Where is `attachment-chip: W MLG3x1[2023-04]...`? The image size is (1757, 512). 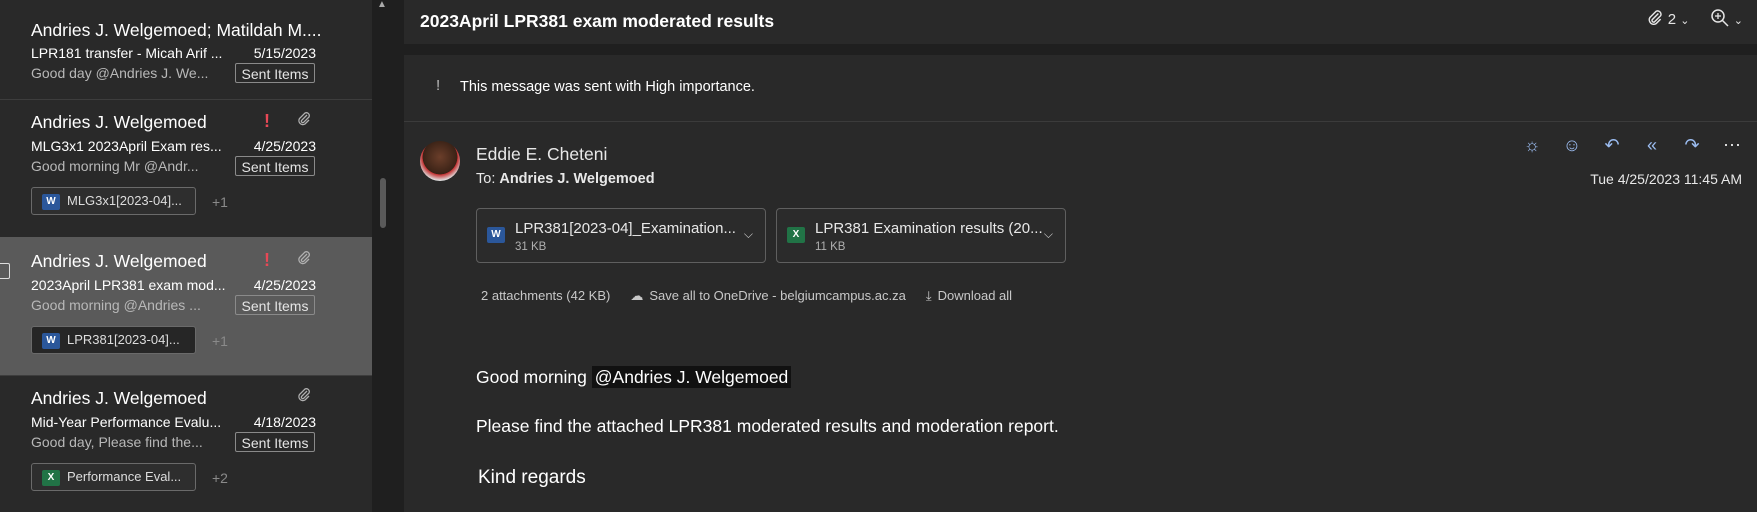
attachment-chip: W MLG3x1[2023-04]... is located at coordinates (113, 201).